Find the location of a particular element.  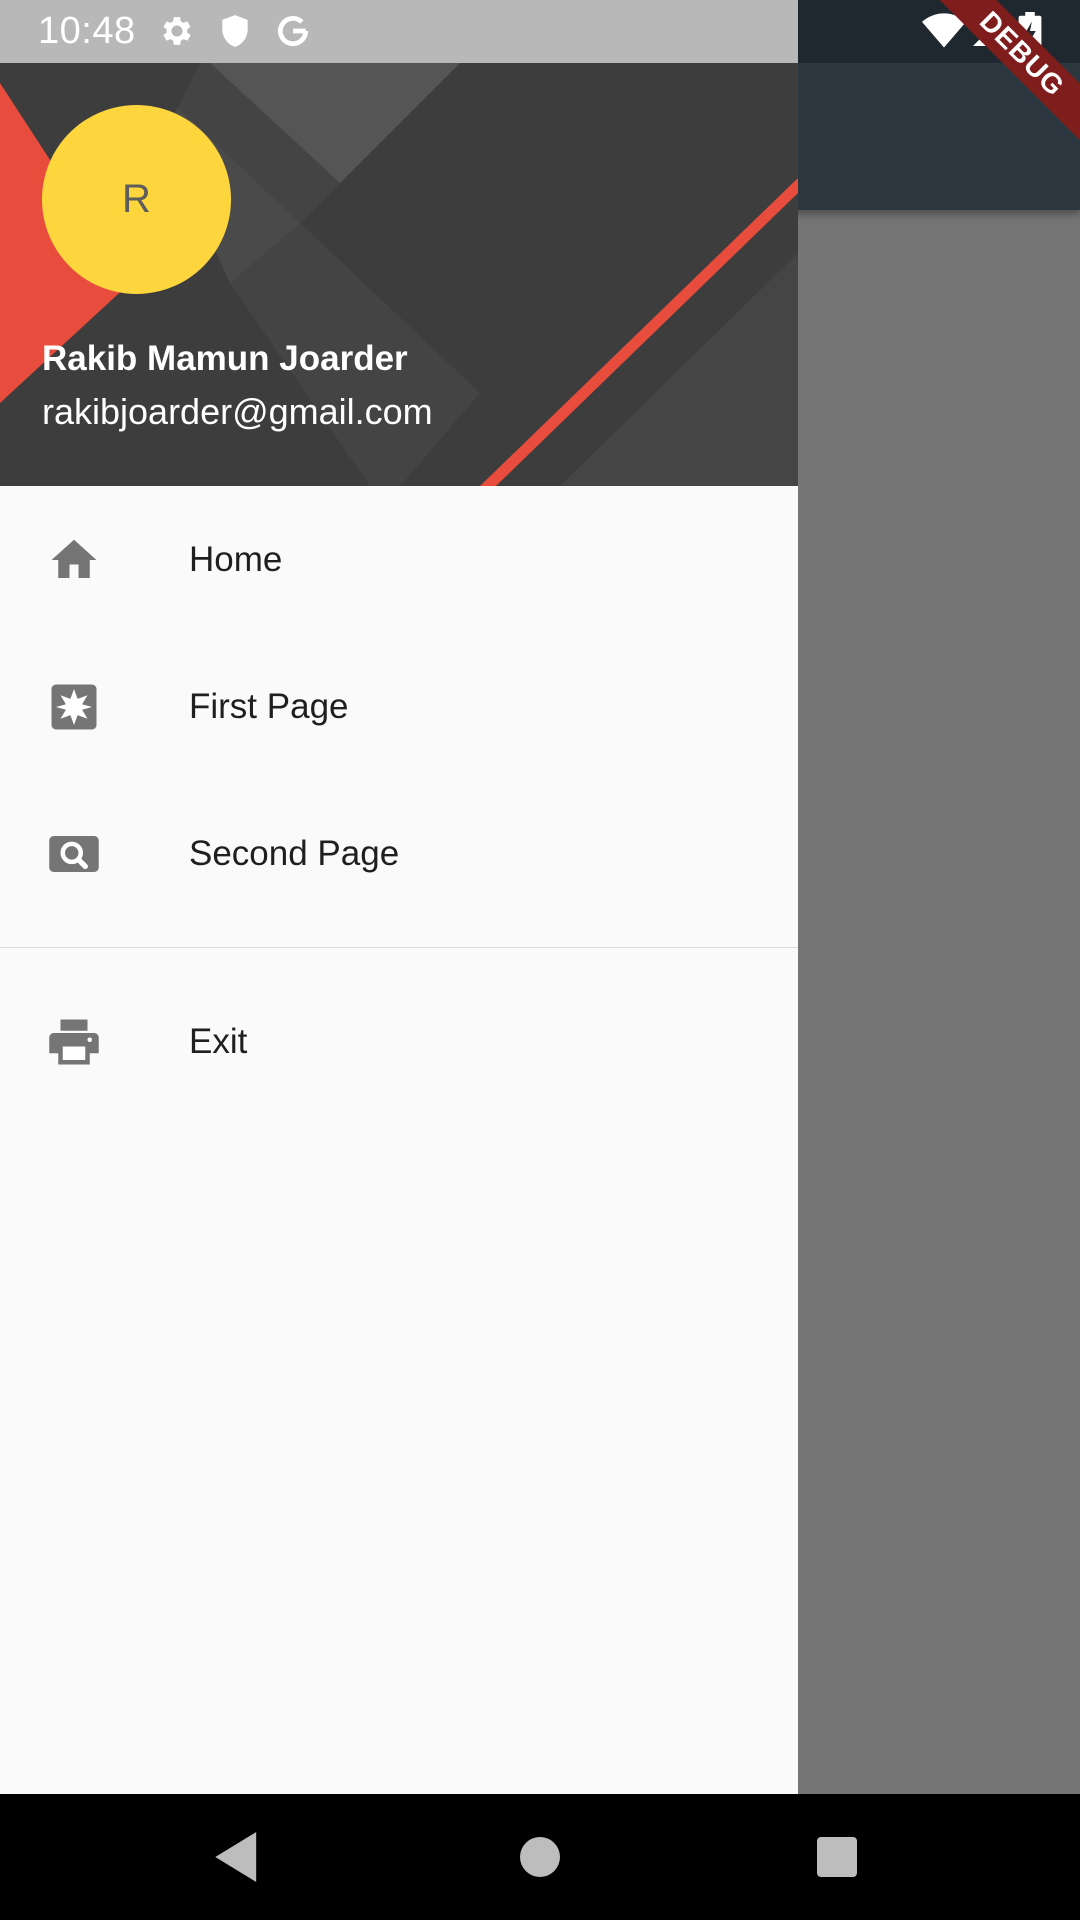

home-icon is located at coordinates (74, 560).